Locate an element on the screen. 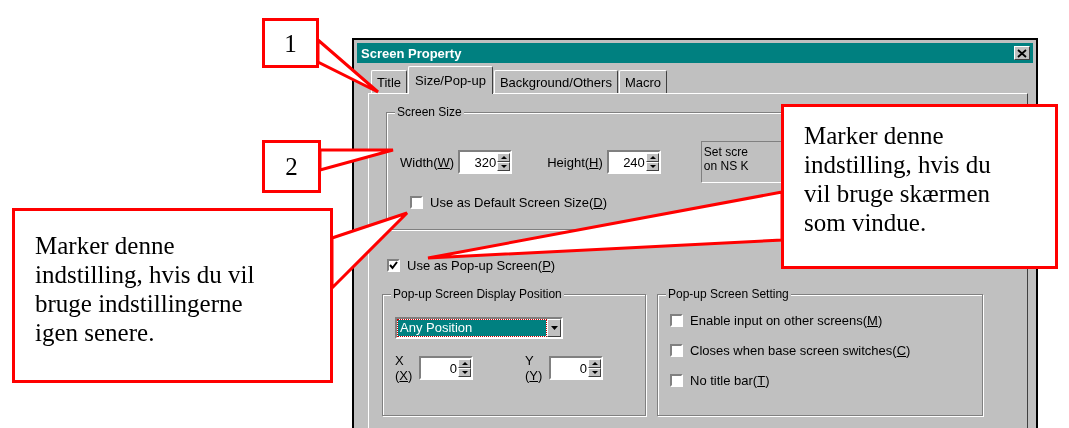 The width and height of the screenshot is (1069, 428). callout-text: som vindue. is located at coordinates (866, 222).